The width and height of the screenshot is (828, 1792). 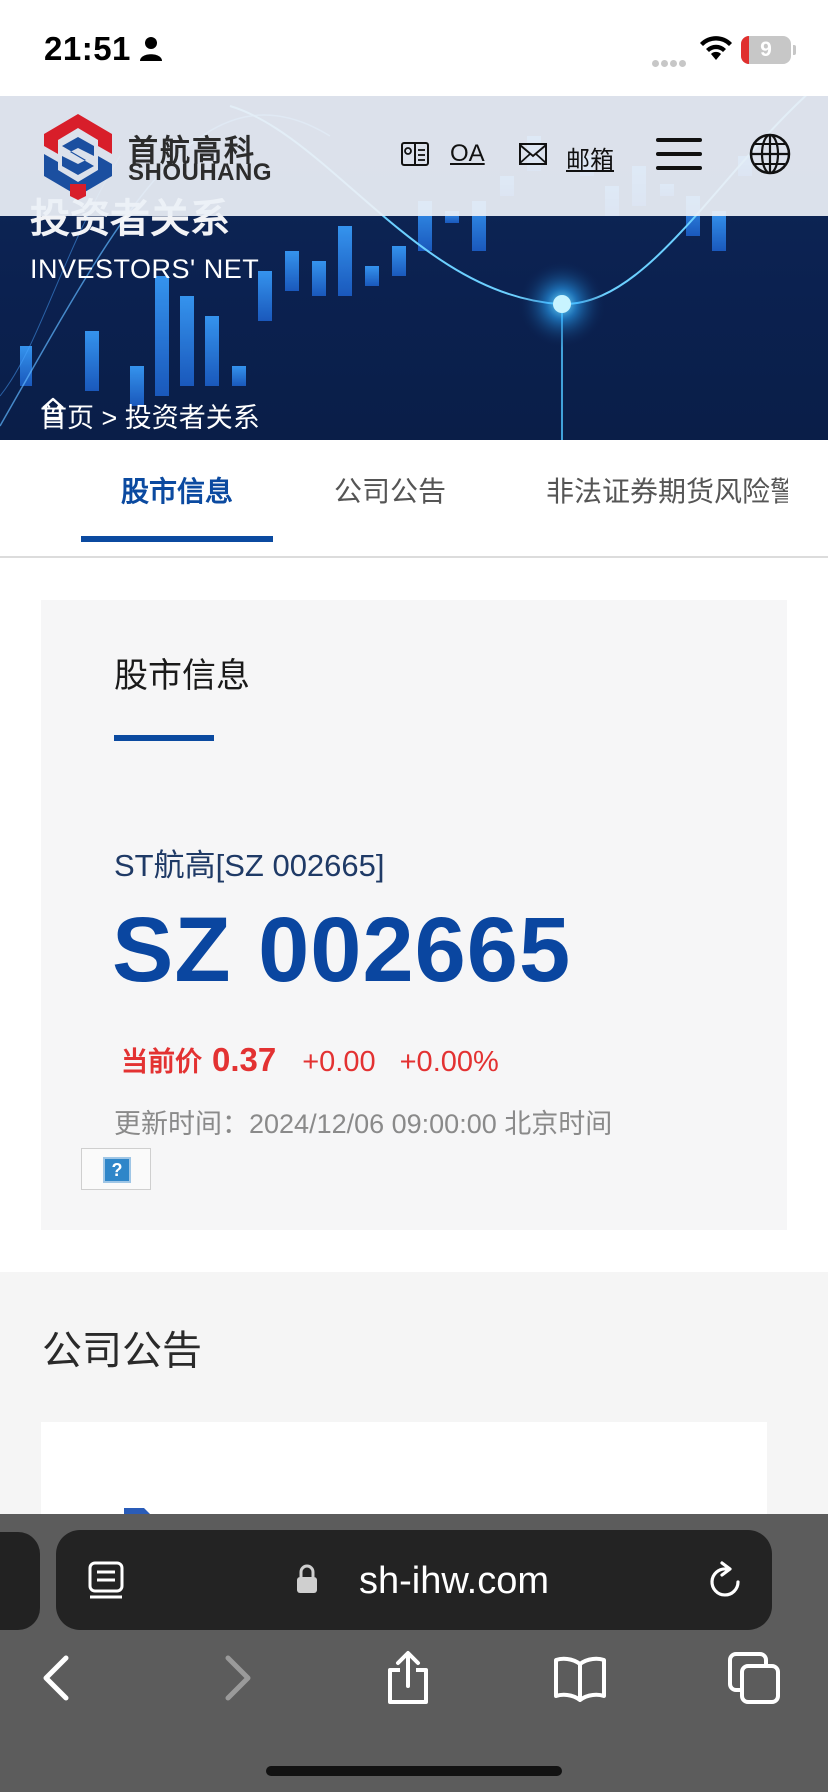 I want to click on stock-code: SZ 002665, so click(x=342, y=950).